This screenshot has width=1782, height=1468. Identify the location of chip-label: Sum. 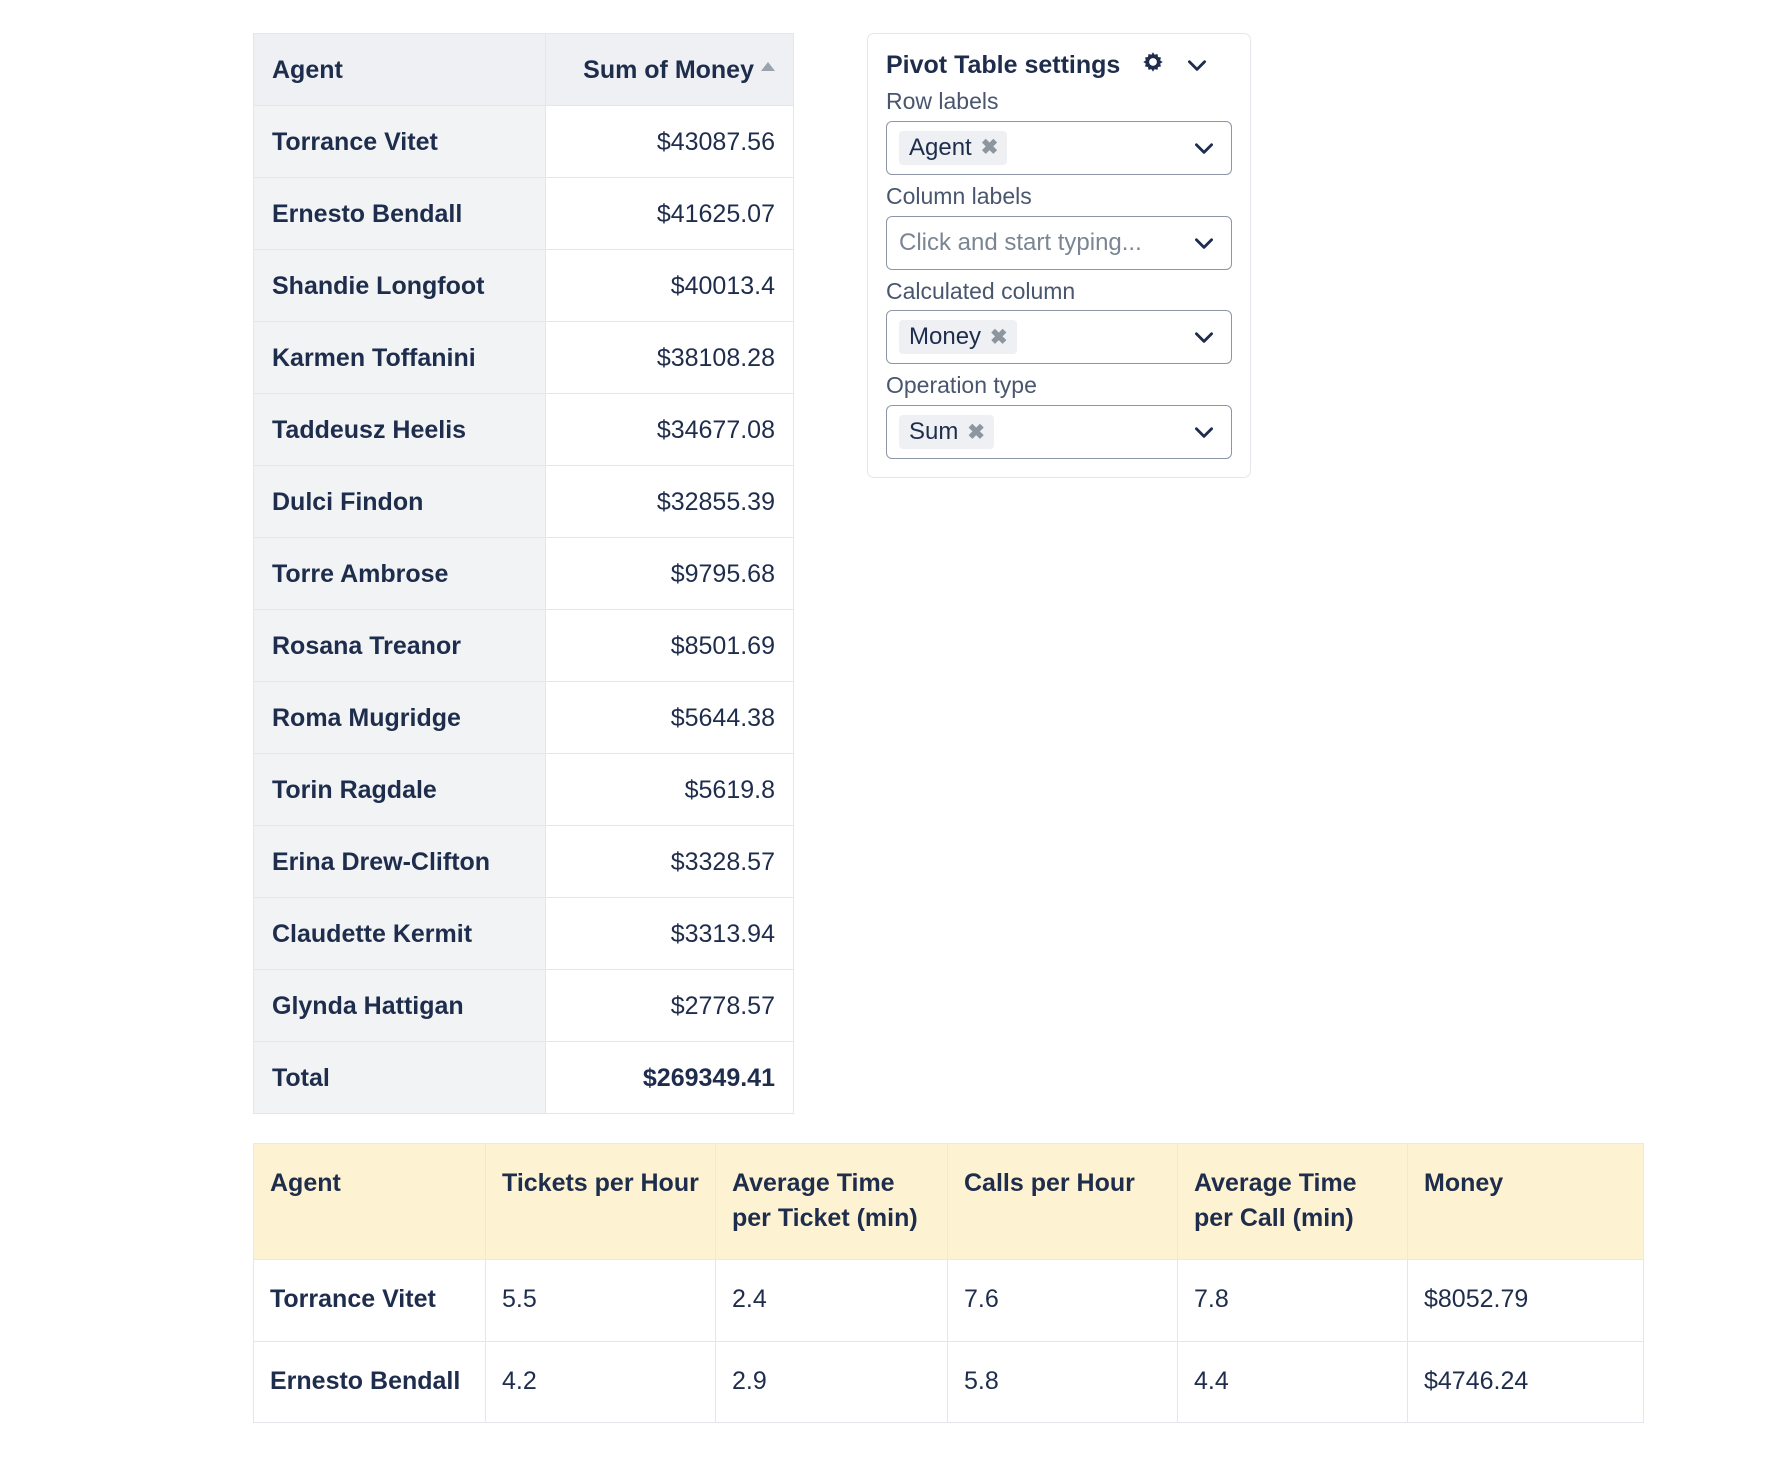
(934, 431).